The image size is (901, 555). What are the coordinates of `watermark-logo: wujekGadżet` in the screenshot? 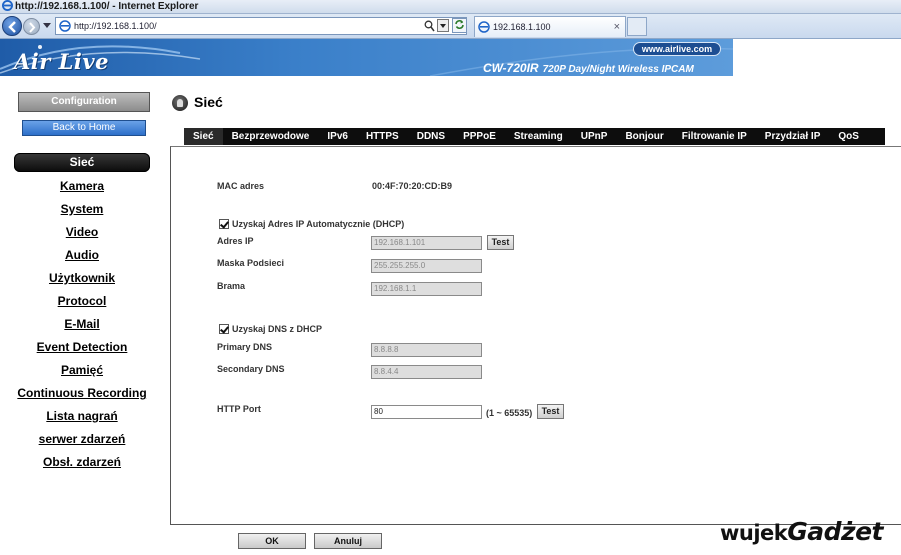 It's located at (802, 531).